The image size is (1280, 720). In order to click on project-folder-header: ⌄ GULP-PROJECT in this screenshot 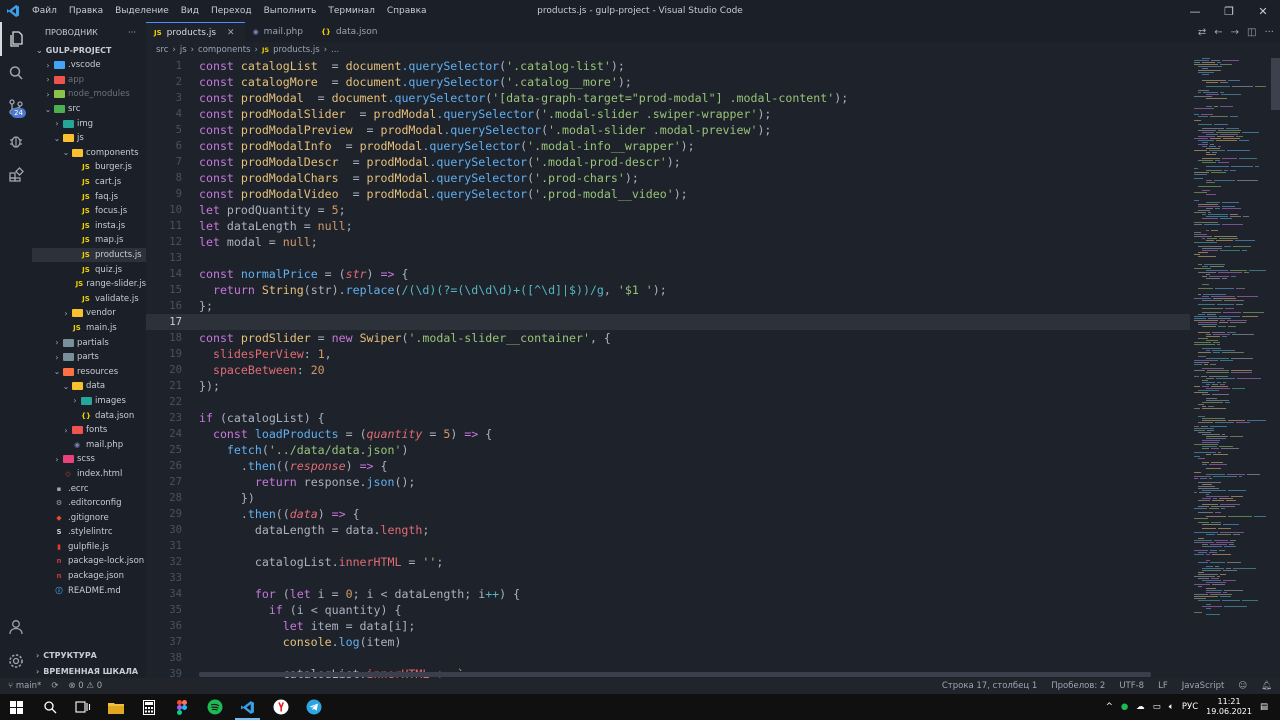, I will do `click(89, 50)`.